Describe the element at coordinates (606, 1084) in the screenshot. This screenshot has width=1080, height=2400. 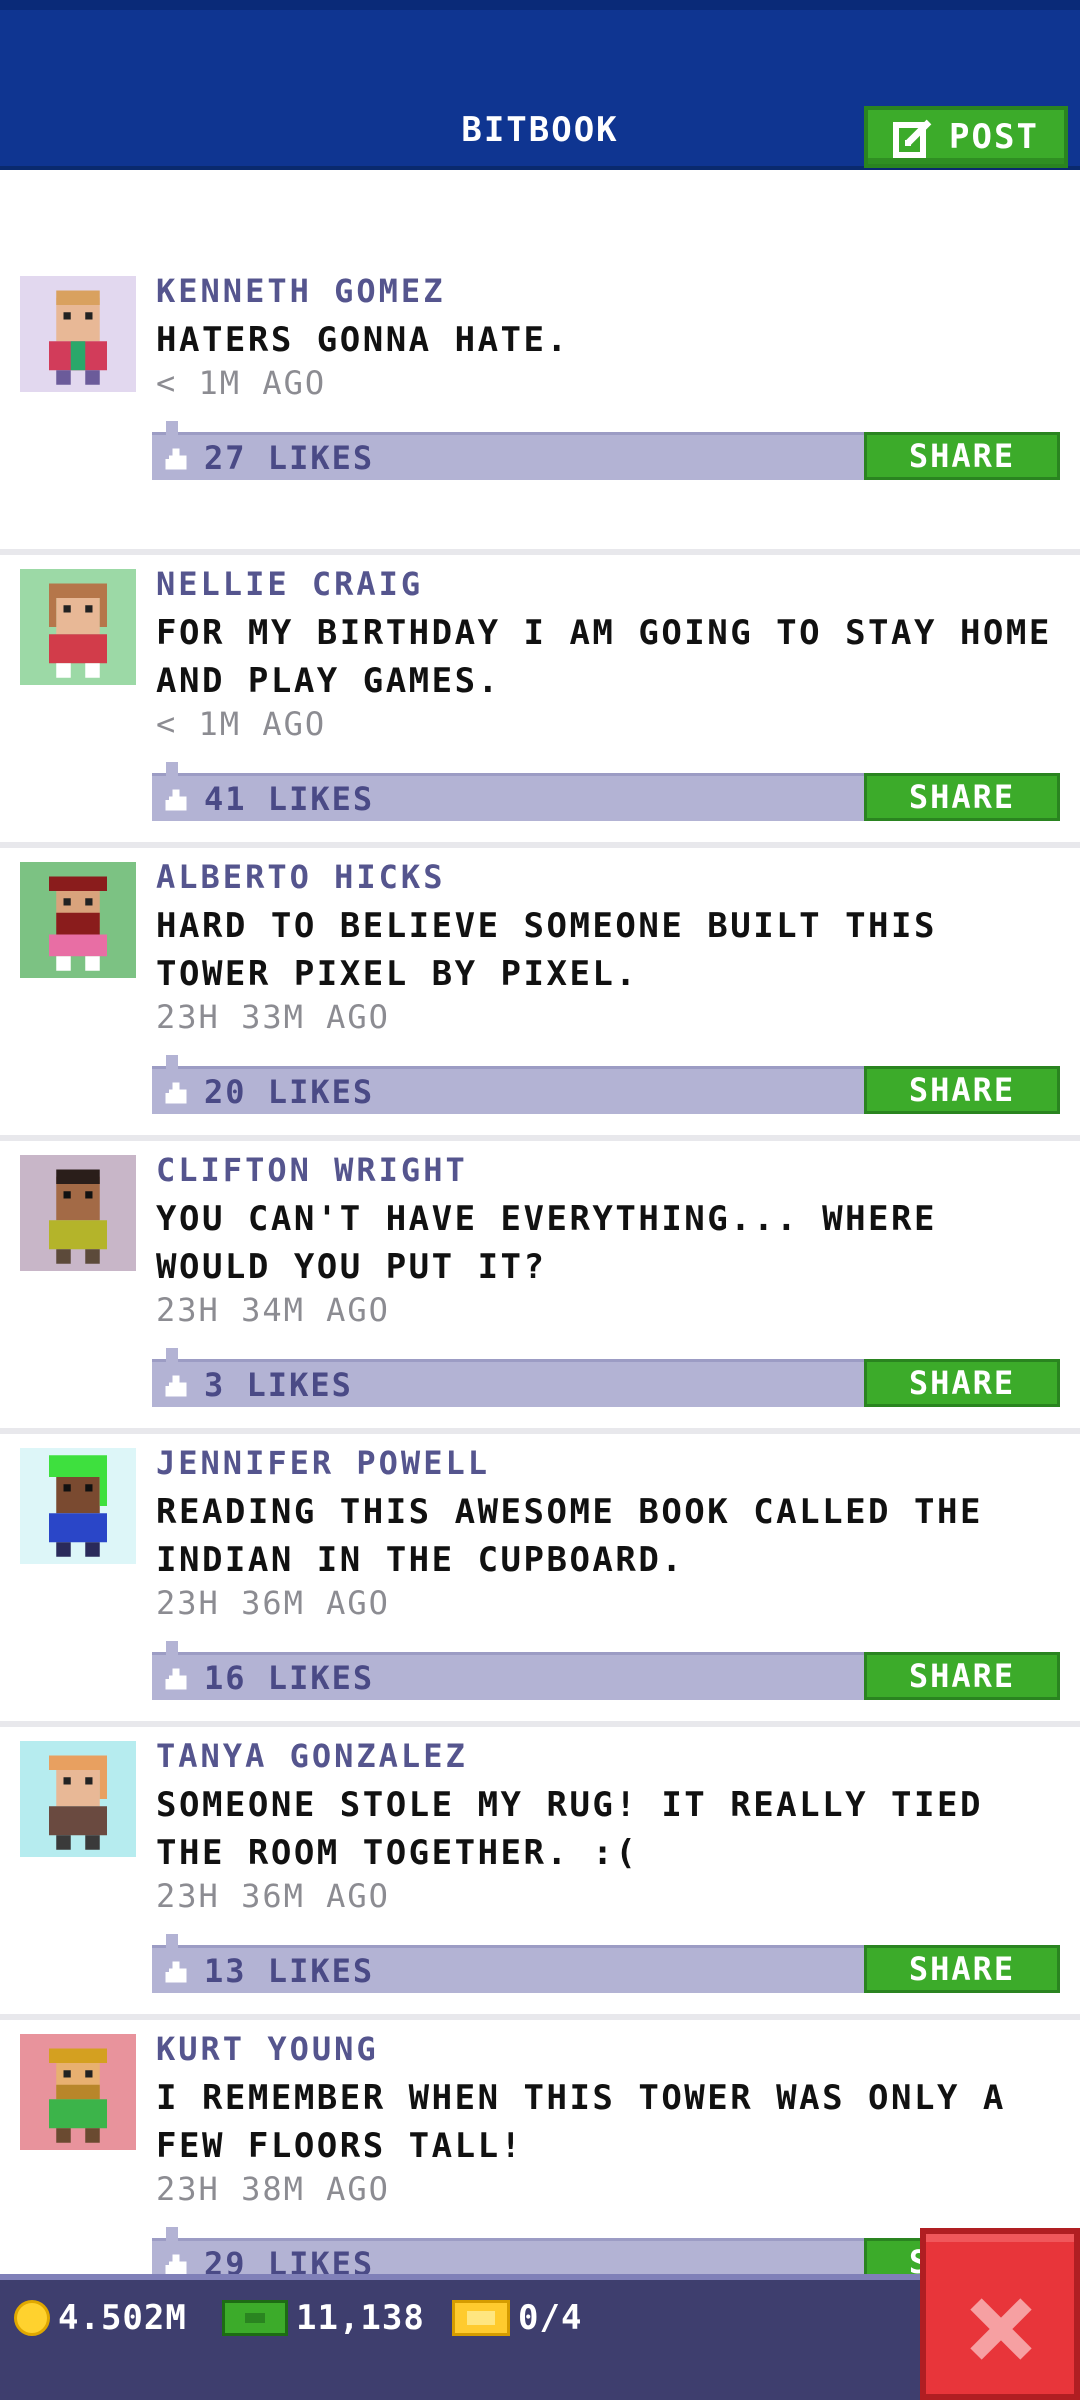
I see `likes-bar: 20 LIKES SHARE` at that location.